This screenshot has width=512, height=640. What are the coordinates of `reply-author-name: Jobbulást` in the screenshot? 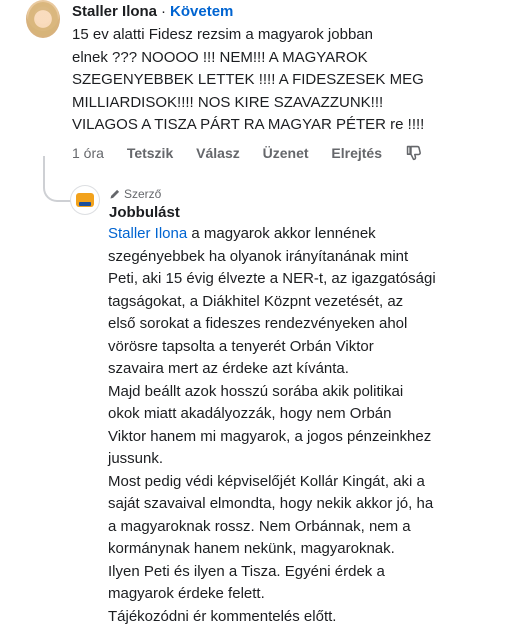 It's located at (144, 213).